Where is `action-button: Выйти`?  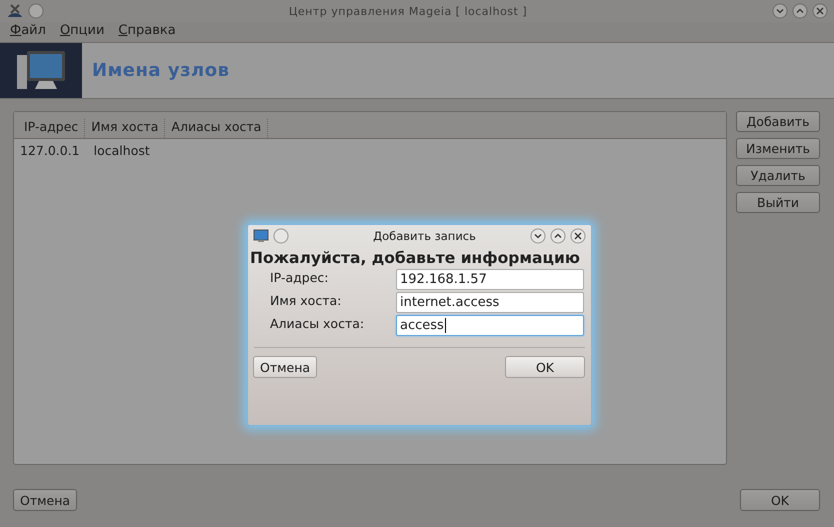
action-button: Выйти is located at coordinates (778, 202).